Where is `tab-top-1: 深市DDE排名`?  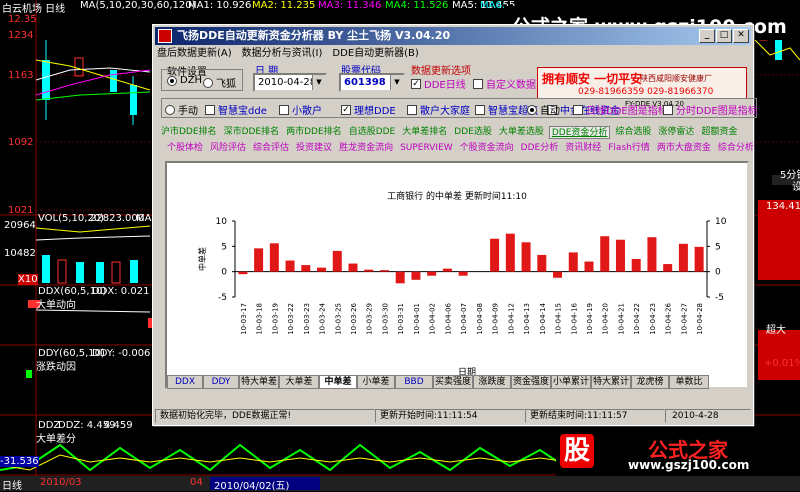
tab-top-1: 深市DDE排名 is located at coordinates (252, 132).